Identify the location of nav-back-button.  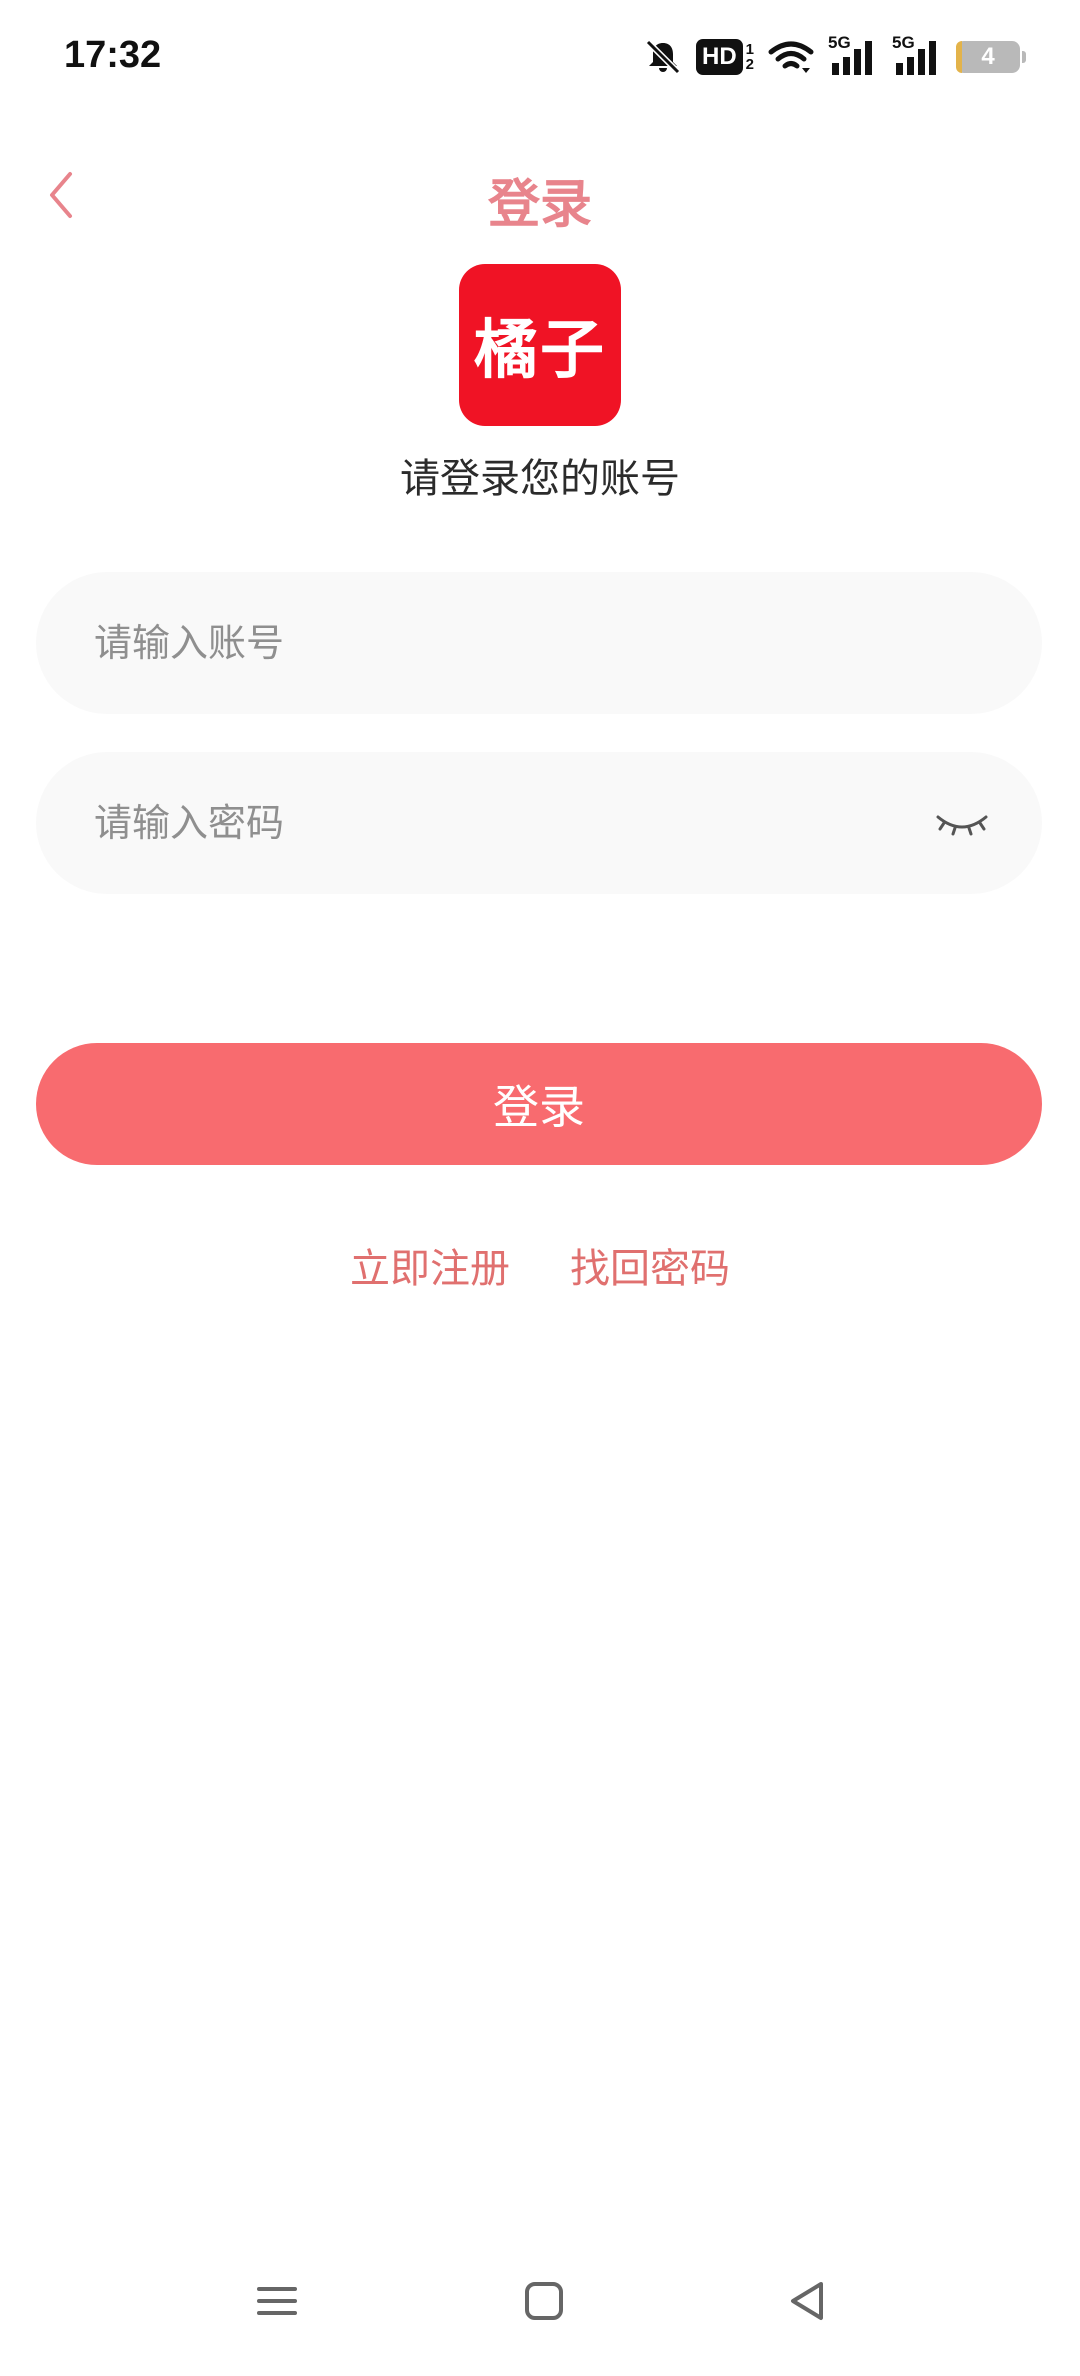
(807, 2301).